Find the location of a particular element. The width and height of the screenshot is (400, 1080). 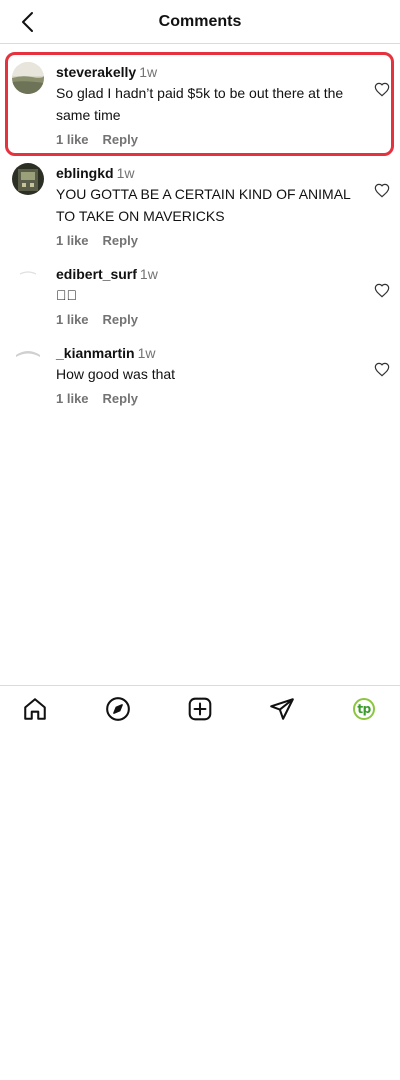

tab-home is located at coordinates (35, 709).